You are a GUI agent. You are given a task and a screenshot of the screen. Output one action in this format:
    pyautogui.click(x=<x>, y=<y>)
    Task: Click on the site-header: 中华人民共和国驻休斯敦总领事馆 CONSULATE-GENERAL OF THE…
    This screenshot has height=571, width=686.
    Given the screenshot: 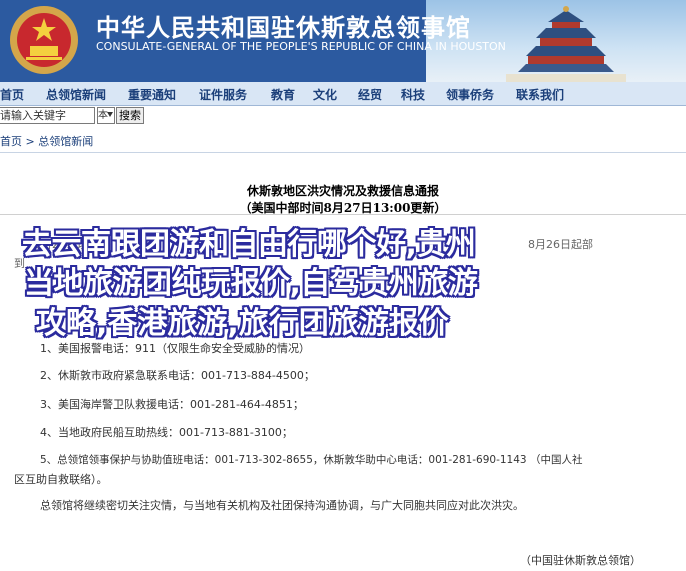 What is the action you would take?
    pyautogui.click(x=343, y=41)
    